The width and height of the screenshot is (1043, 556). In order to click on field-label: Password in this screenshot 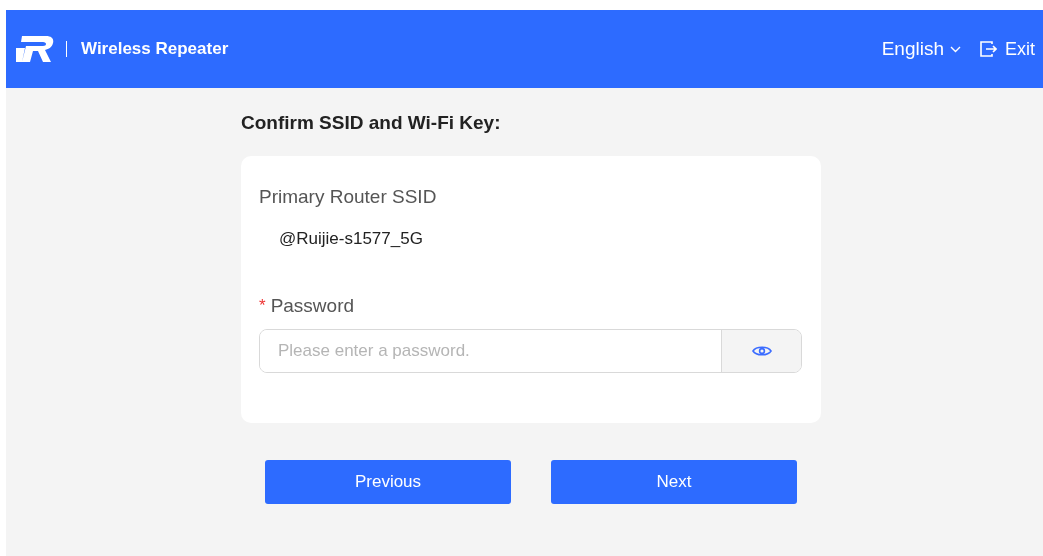, I will do `click(312, 306)`.